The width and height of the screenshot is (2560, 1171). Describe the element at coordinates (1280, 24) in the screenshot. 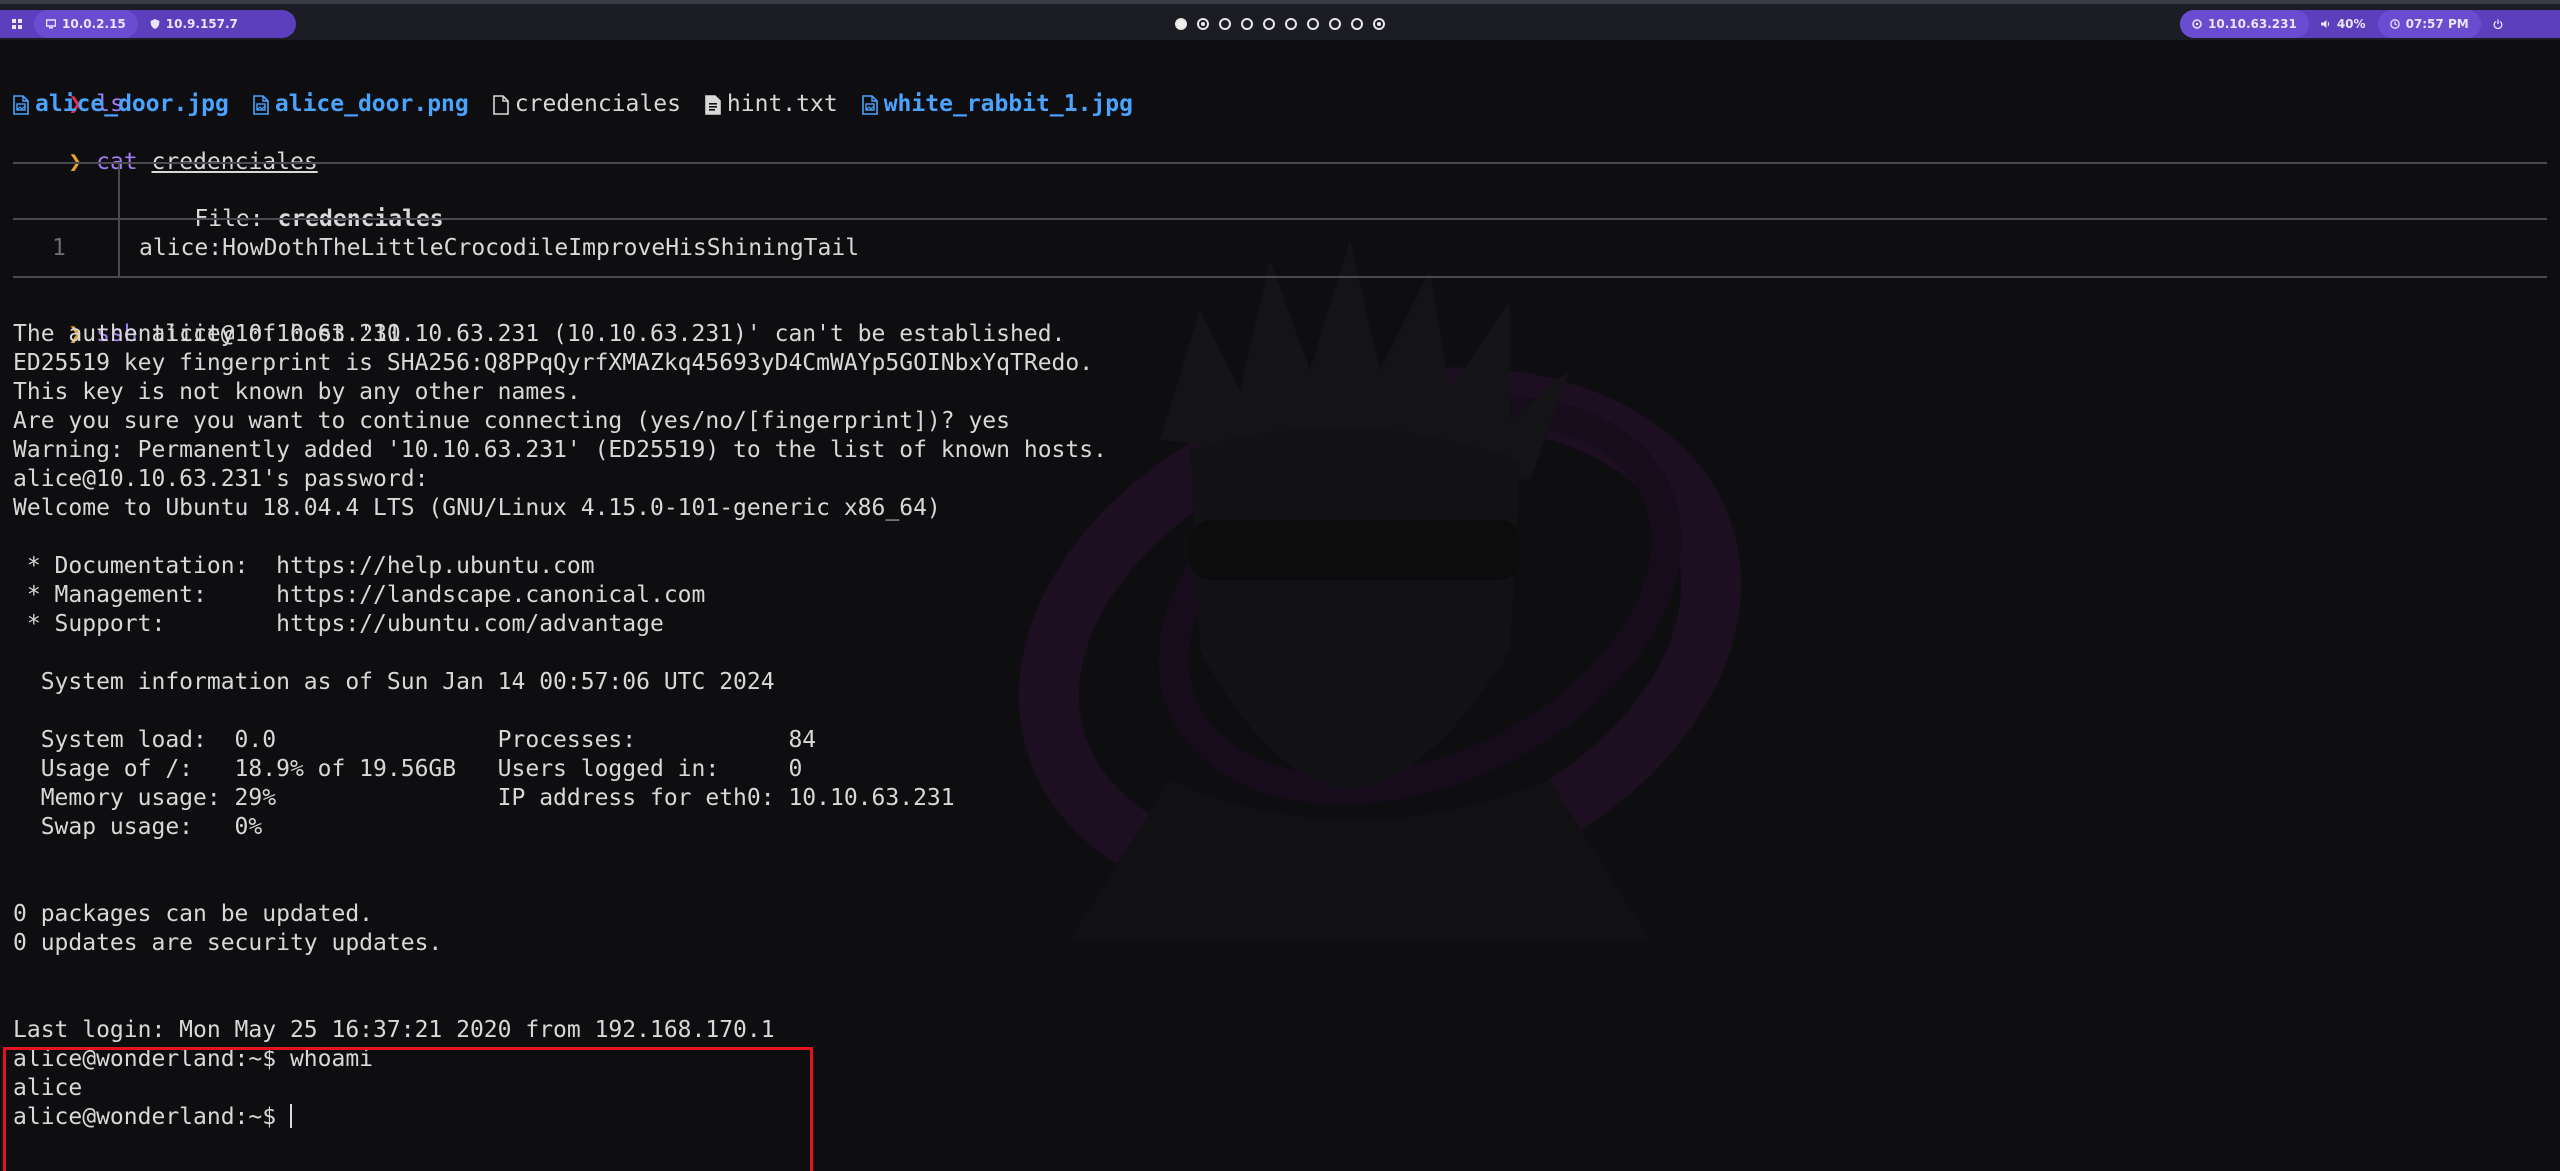

I see `workspace-indicators` at that location.